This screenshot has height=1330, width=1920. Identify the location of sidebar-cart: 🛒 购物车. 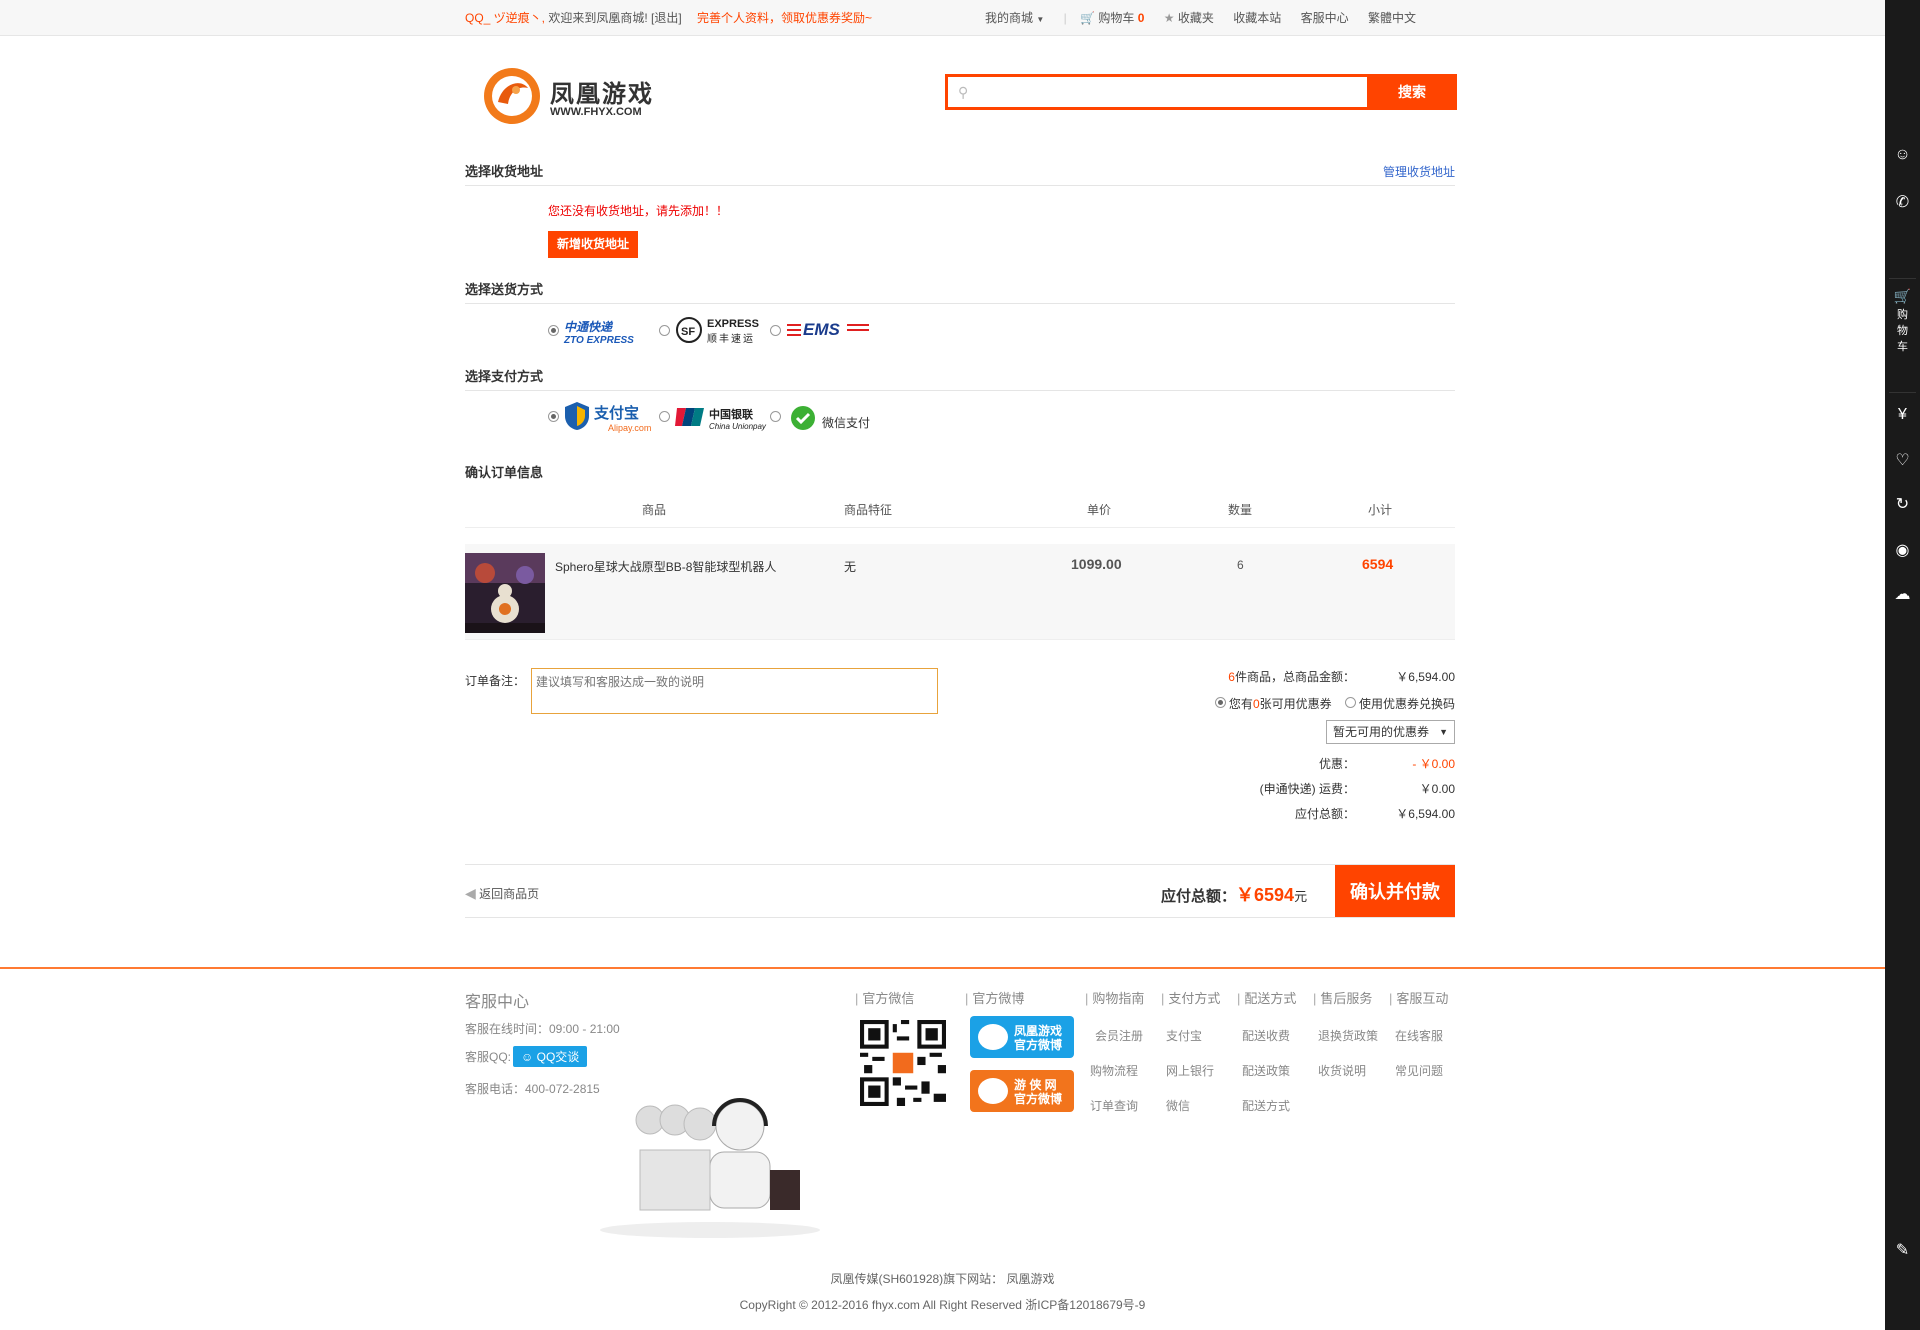
(1902, 321).